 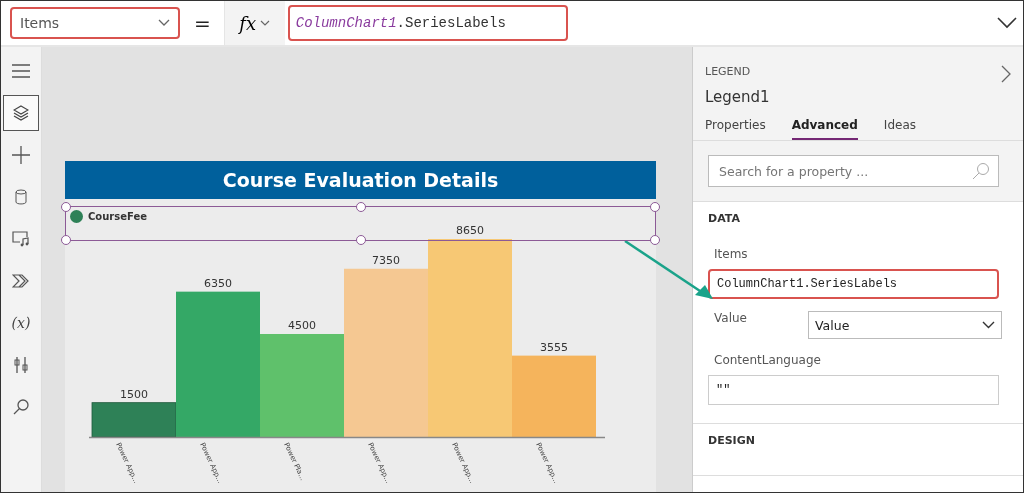 I want to click on equals-sign: =, so click(x=202, y=23).